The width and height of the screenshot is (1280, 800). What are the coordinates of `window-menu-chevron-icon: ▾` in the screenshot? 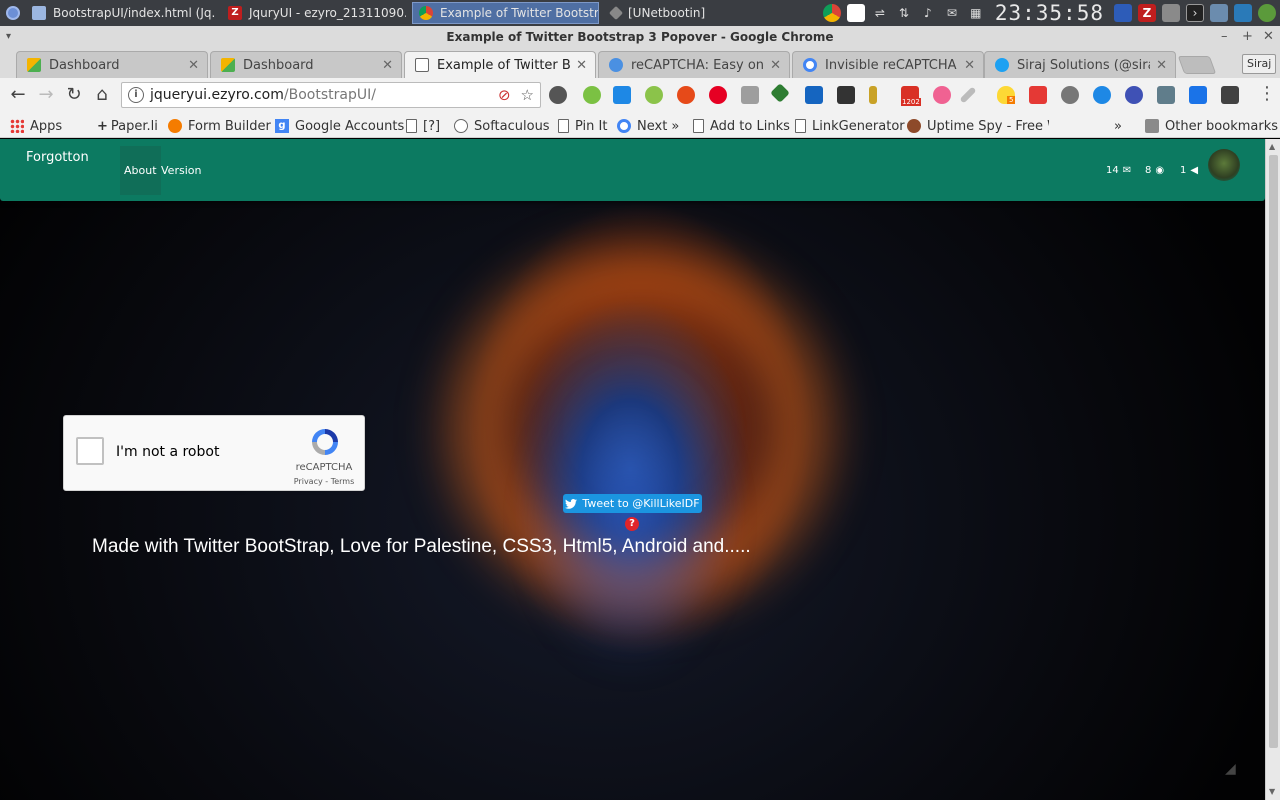 It's located at (8, 37).